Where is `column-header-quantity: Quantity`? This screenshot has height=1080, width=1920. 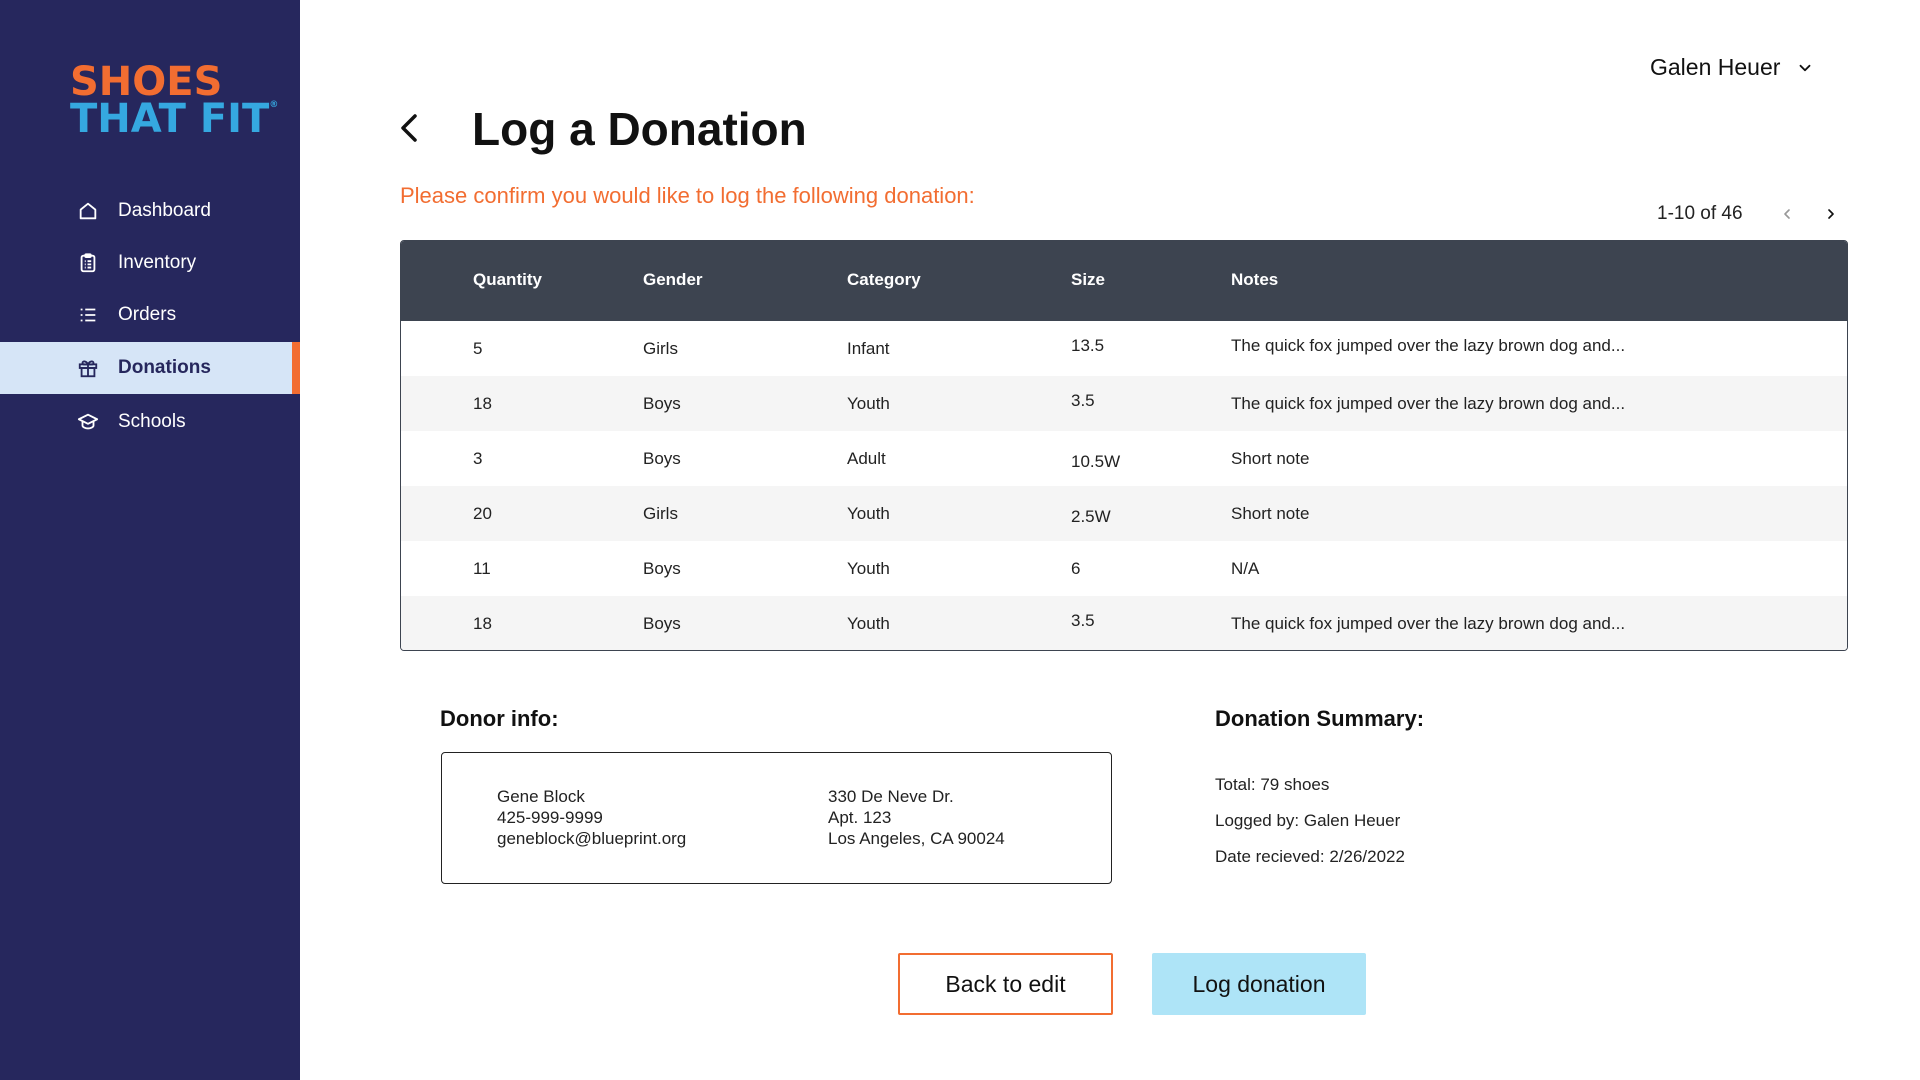
column-header-quantity: Quantity is located at coordinates (507, 280).